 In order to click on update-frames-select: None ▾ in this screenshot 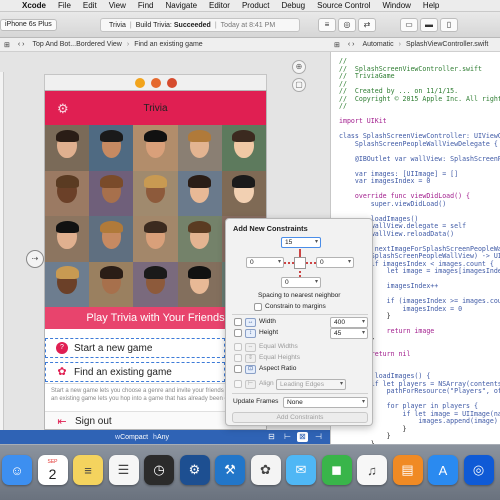, I will do `click(325, 402)`.